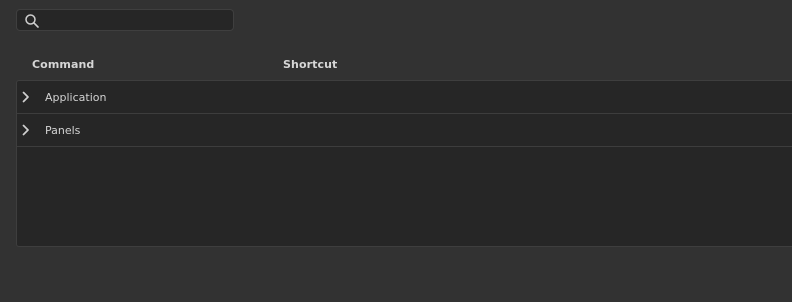 Image resolution: width=792 pixels, height=302 pixels. I want to click on column-header-shortcut: Shortcut, so click(310, 64).